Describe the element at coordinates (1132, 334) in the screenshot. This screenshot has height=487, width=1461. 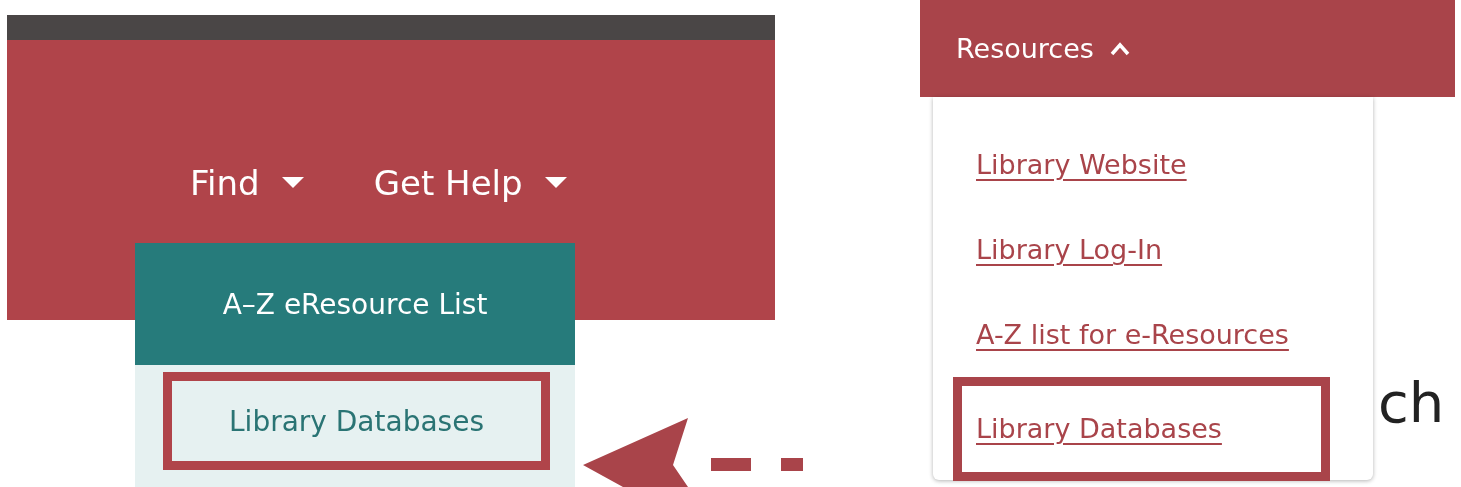
I see `menu-link: A-Z list for e-Resources` at that location.